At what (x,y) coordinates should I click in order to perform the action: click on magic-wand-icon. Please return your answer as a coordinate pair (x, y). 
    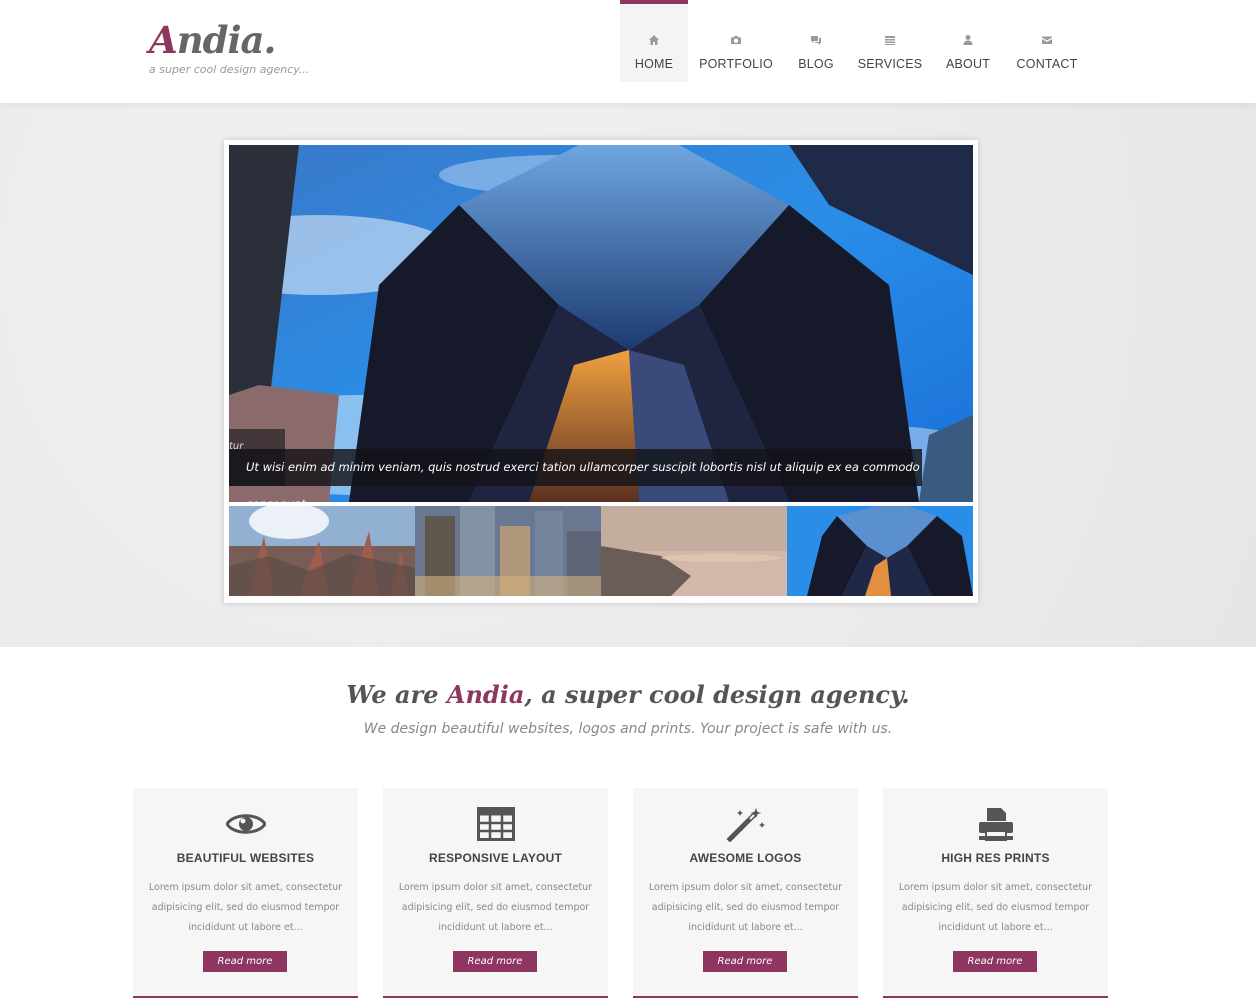
    Looking at the image, I should click on (745, 825).